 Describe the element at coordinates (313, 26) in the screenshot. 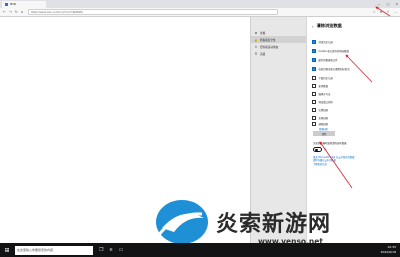

I see `back-arrow-icon: ‹` at that location.